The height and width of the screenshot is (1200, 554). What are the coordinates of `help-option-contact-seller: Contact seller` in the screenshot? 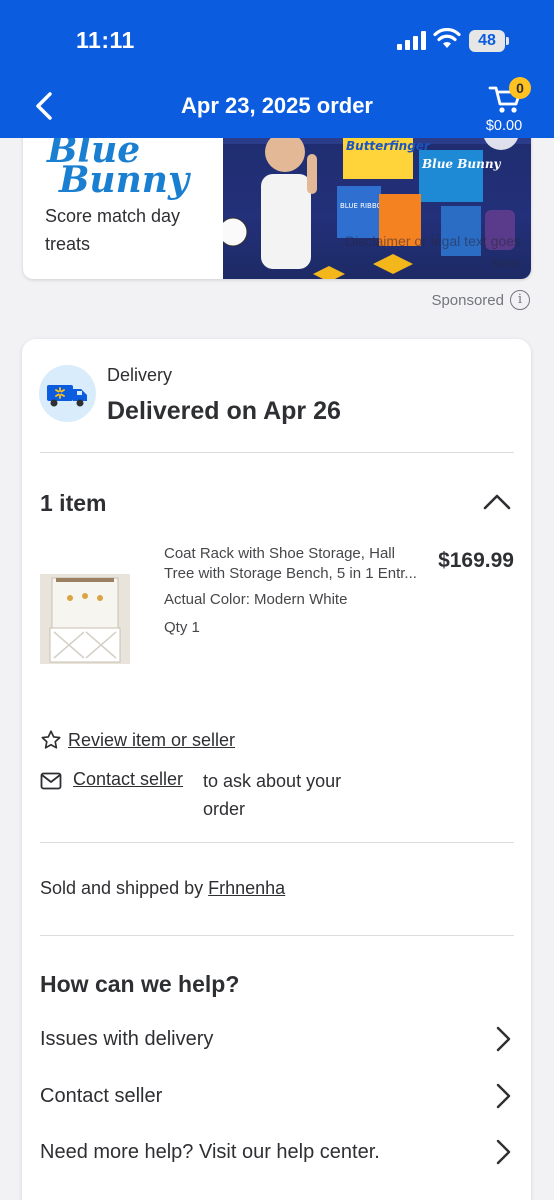 It's located at (277, 1096).